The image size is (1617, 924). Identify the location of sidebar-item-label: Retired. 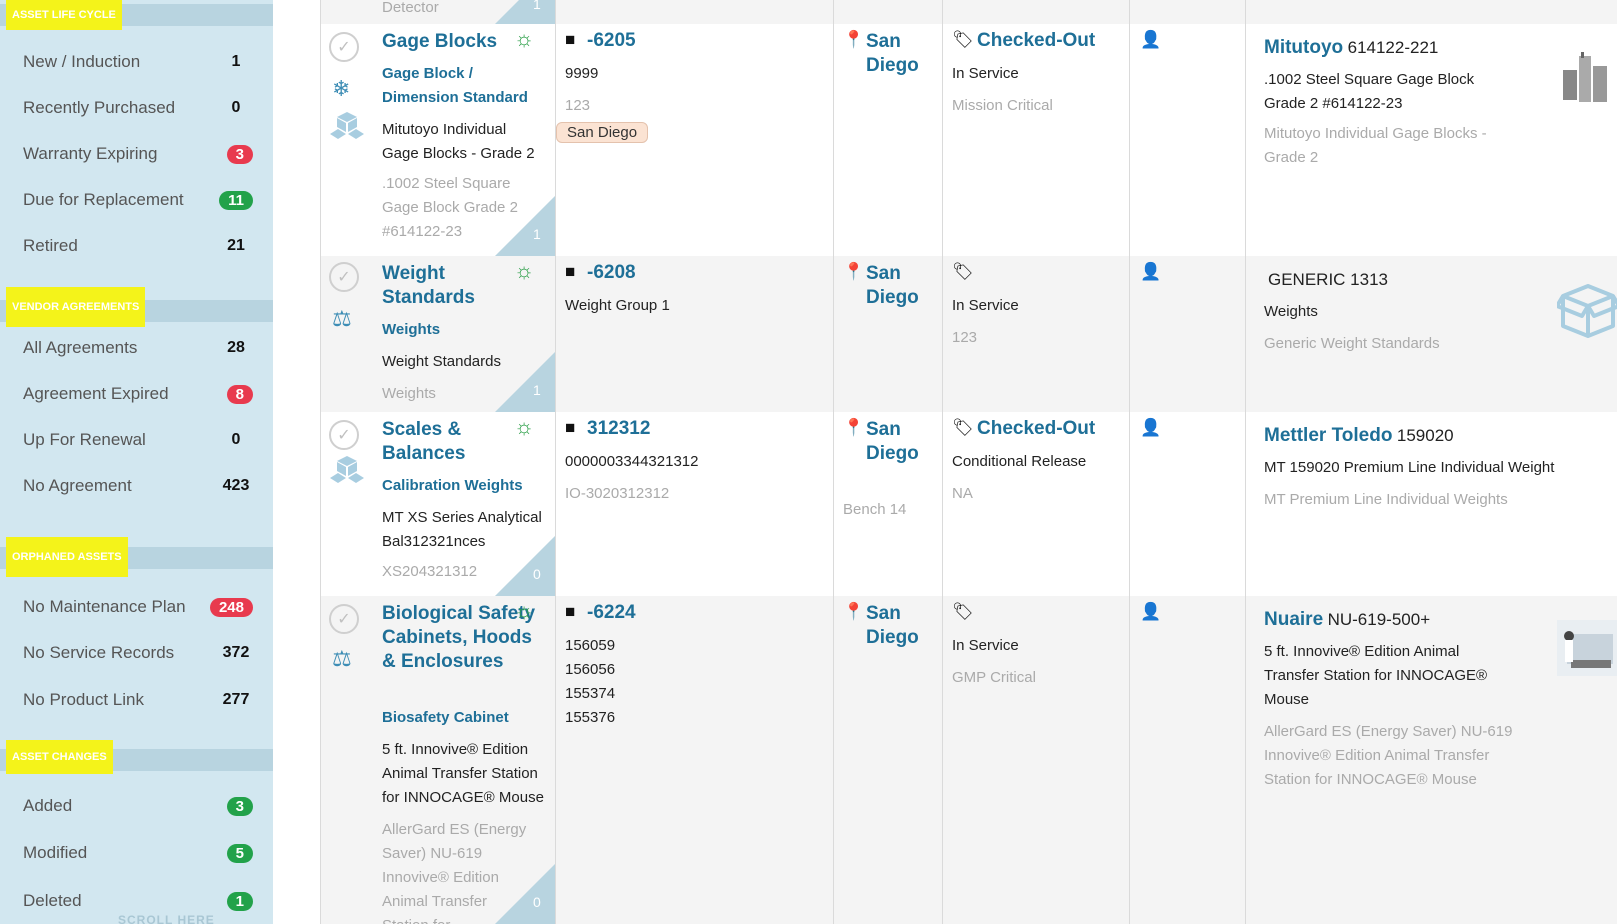
(50, 245).